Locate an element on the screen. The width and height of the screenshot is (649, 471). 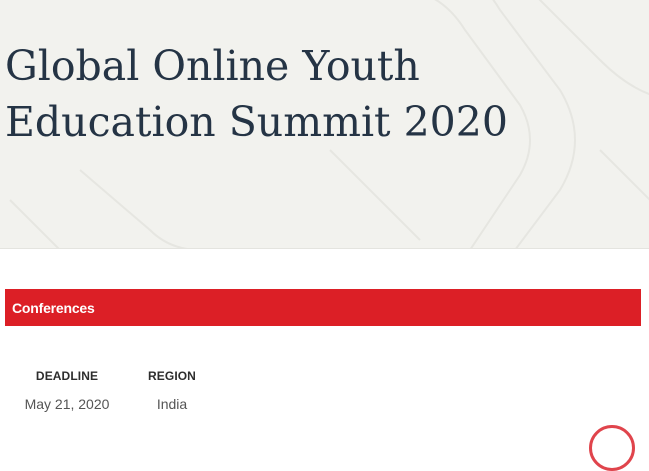
page-title-line-1: Global Online Youth is located at coordinates (212, 66).